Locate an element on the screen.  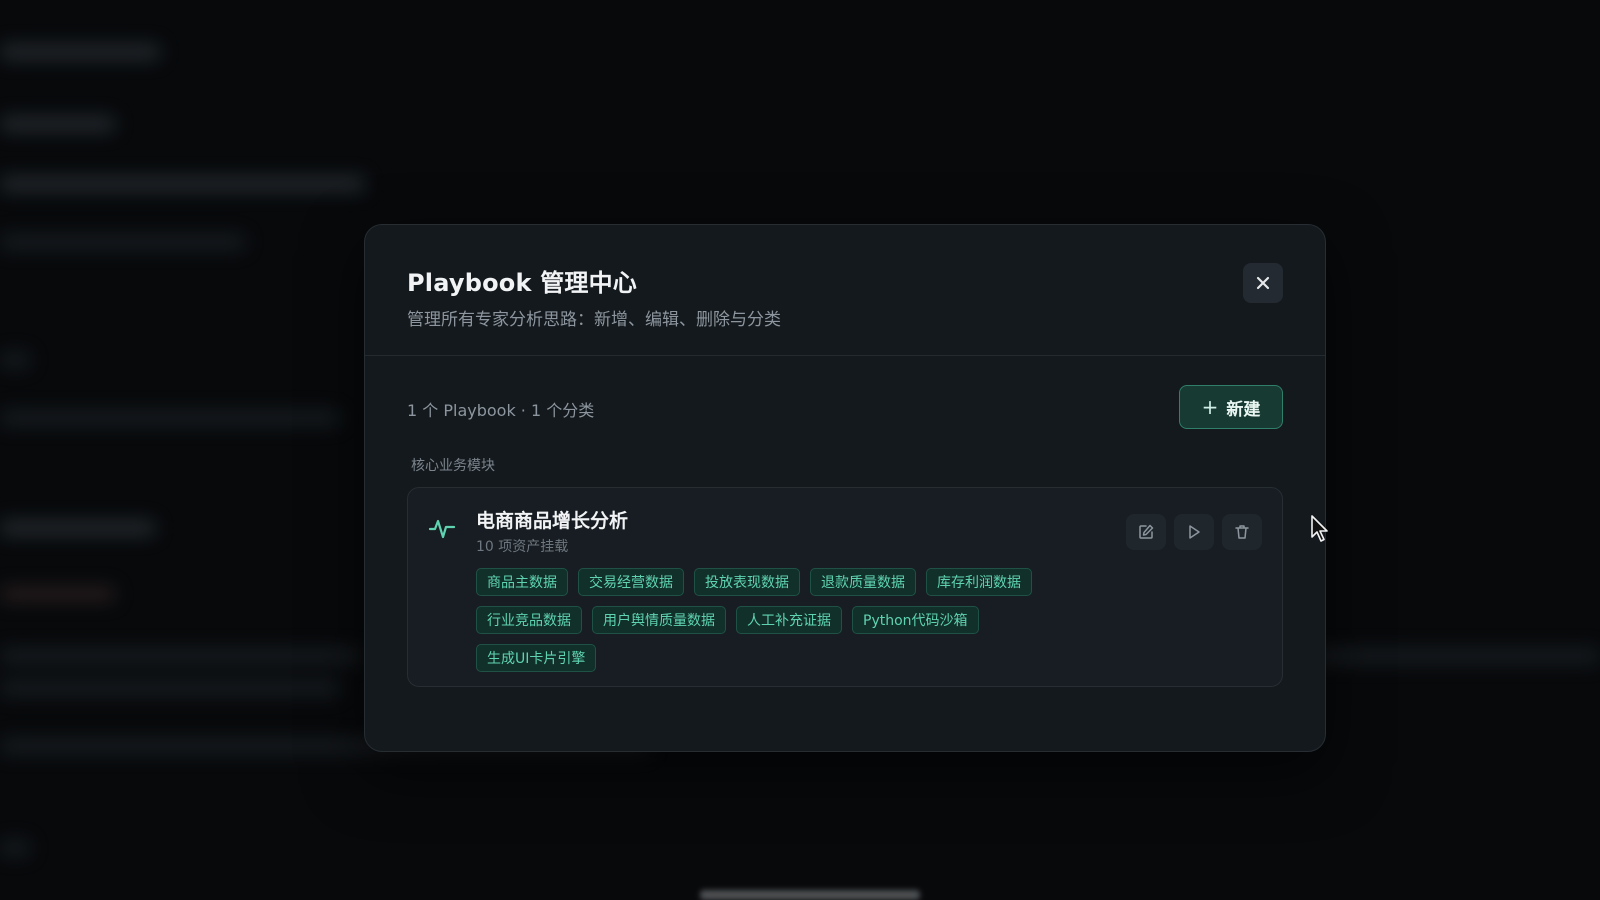
play-icon is located at coordinates (1194, 532).